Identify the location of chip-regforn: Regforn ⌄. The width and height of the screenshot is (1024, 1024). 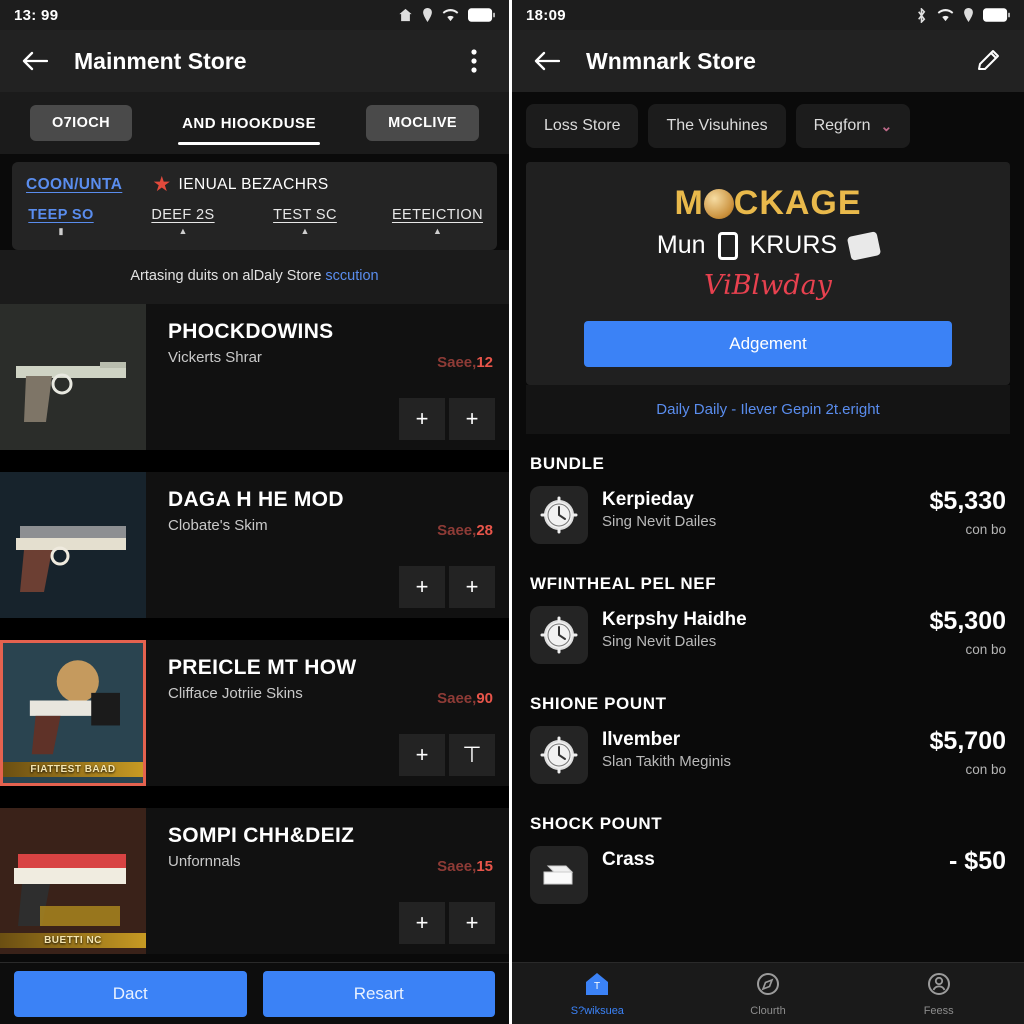
(853, 126).